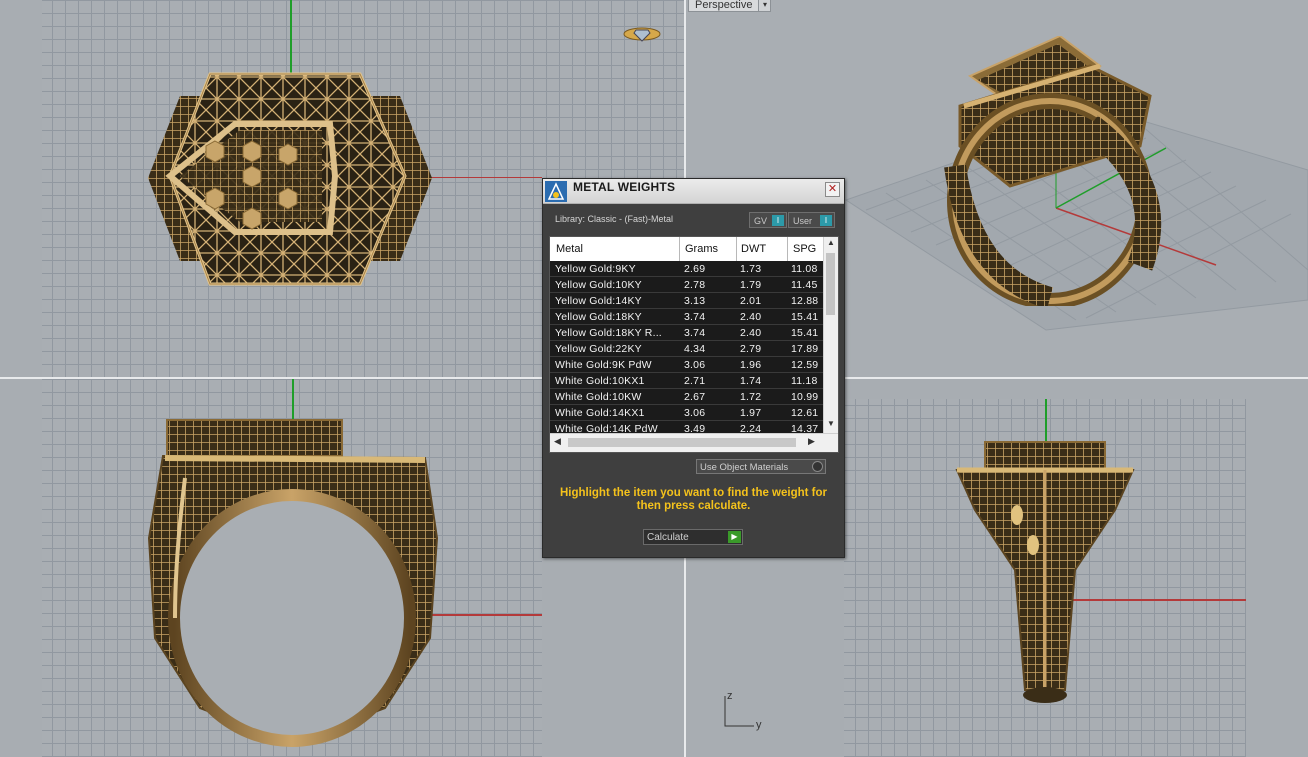 This screenshot has height=757, width=1308. I want to click on column-header-grams: Grams, so click(701, 249).